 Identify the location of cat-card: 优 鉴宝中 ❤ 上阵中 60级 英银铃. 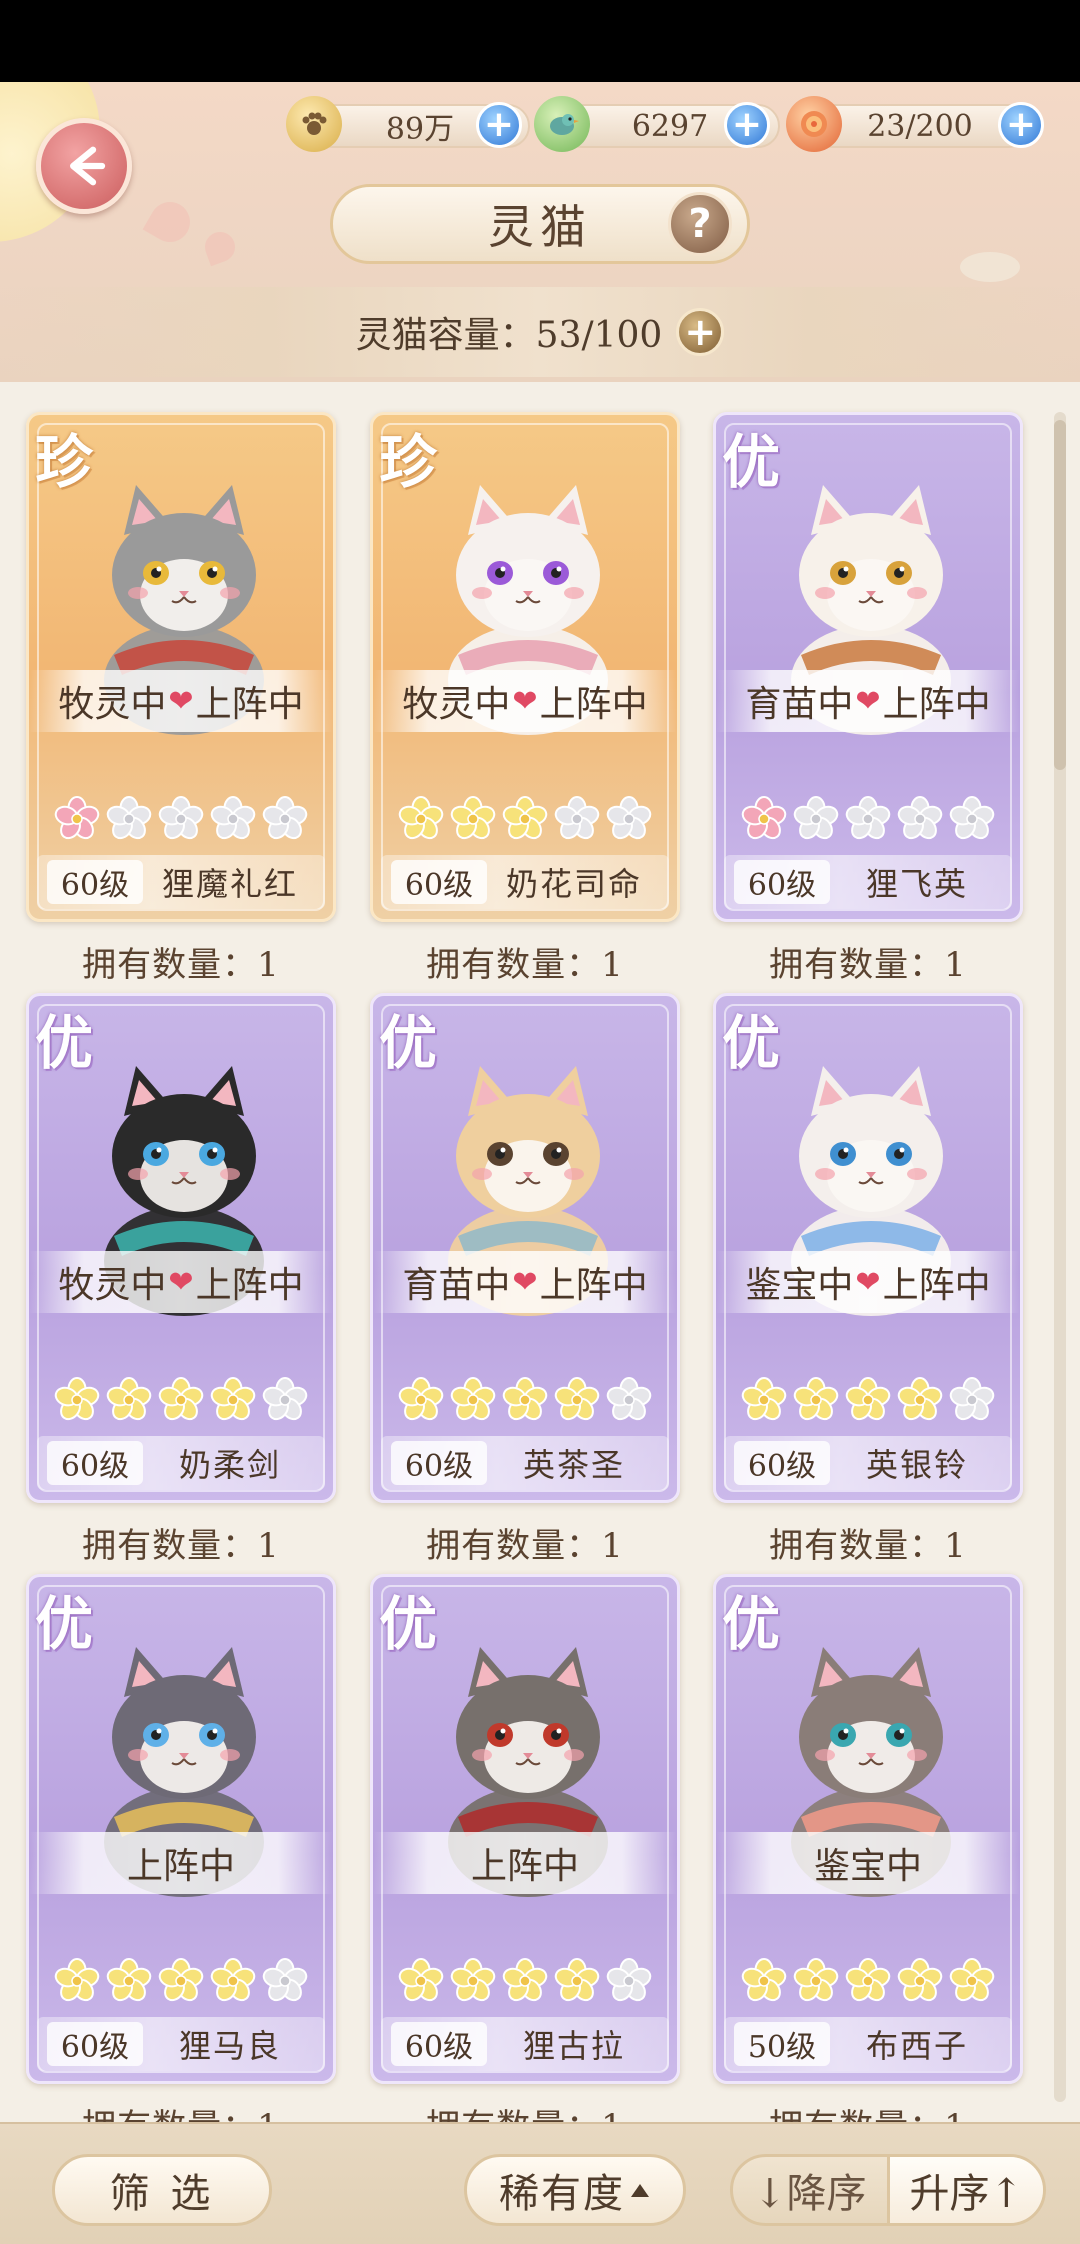
(868, 1248).